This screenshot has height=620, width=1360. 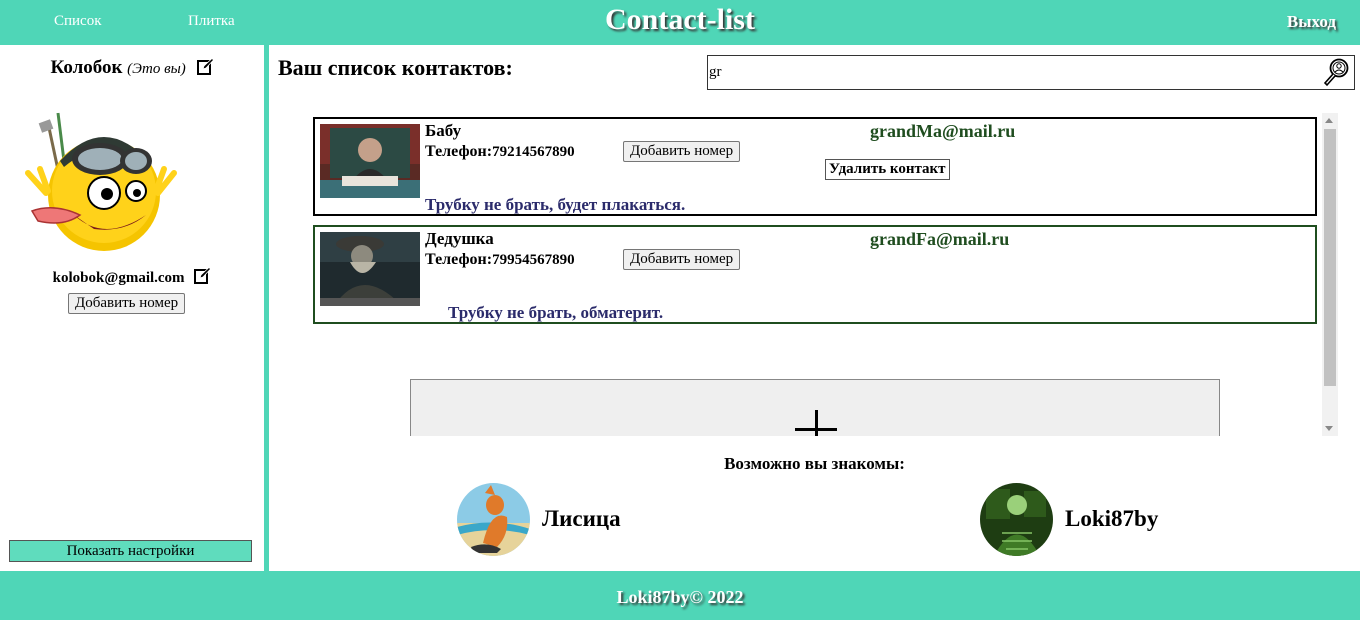 What do you see at coordinates (1008, 72) in the screenshot?
I see `search-input` at bounding box center [1008, 72].